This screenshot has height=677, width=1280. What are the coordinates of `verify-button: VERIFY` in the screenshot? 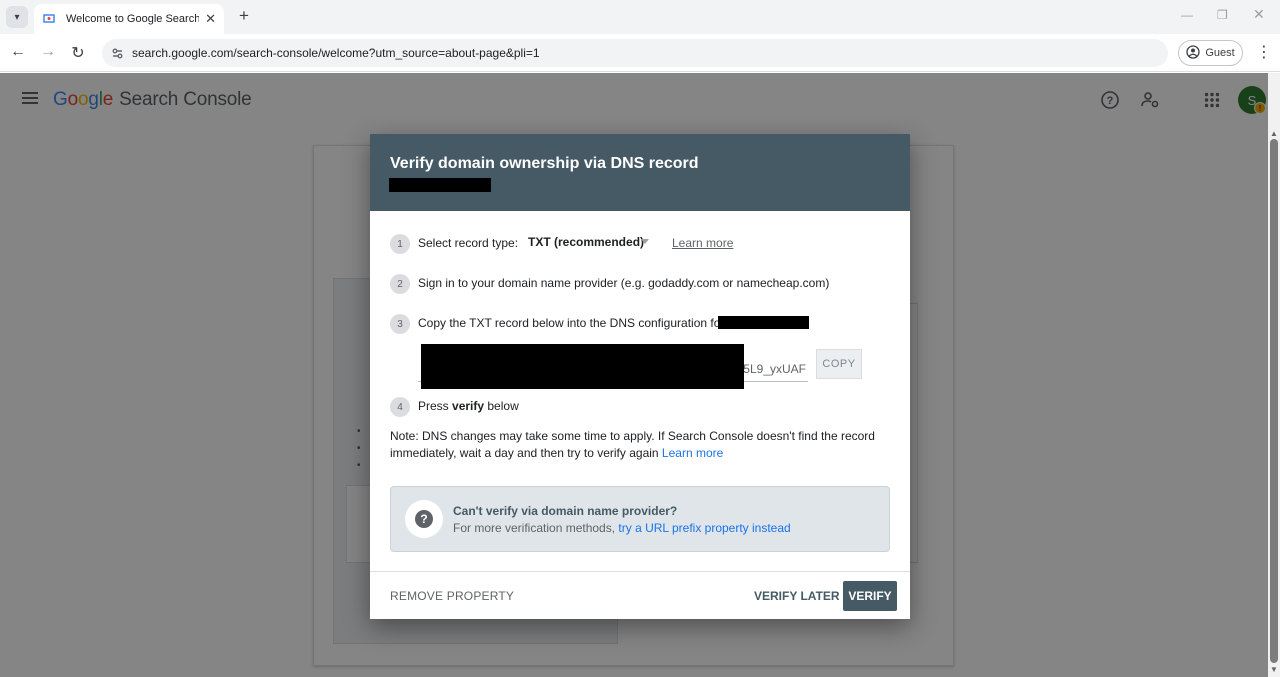 It's located at (870, 596).